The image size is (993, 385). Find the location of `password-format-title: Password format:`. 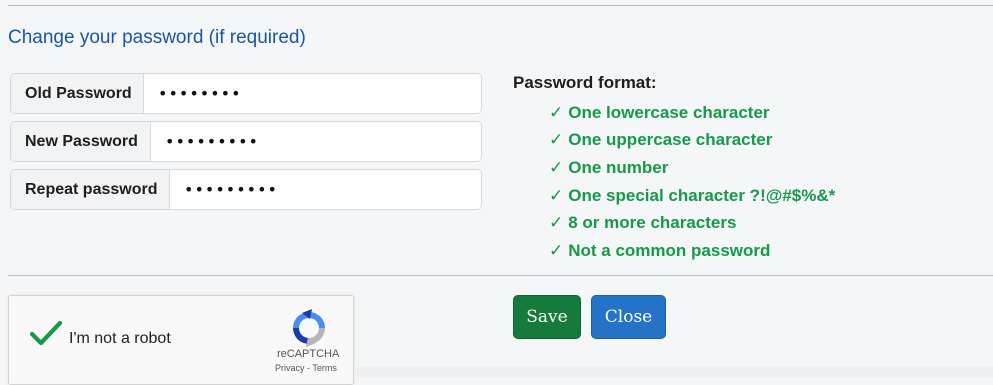

password-format-title: Password format: is located at coordinates (585, 82).